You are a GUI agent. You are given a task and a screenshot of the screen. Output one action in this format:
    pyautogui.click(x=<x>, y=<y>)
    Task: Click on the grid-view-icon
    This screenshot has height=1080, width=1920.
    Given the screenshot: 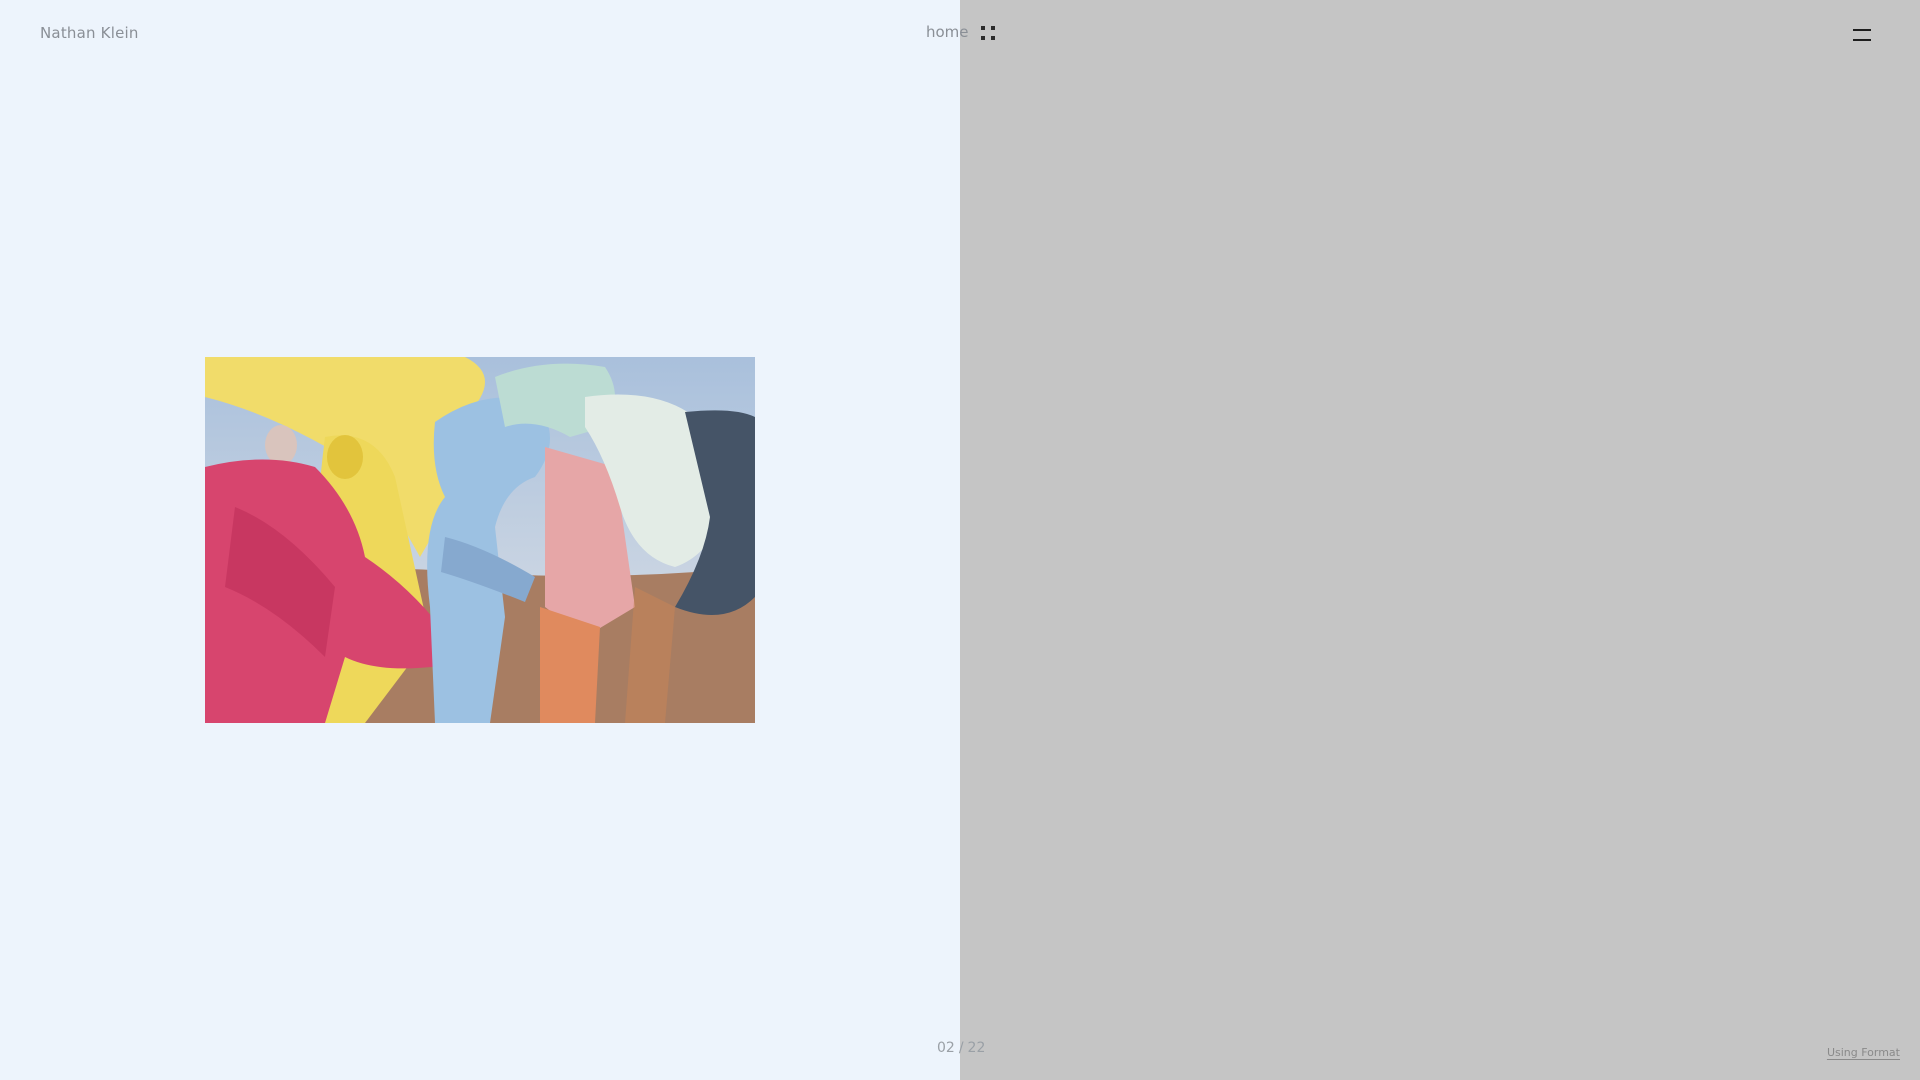 What is the action you would take?
    pyautogui.click(x=988, y=33)
    